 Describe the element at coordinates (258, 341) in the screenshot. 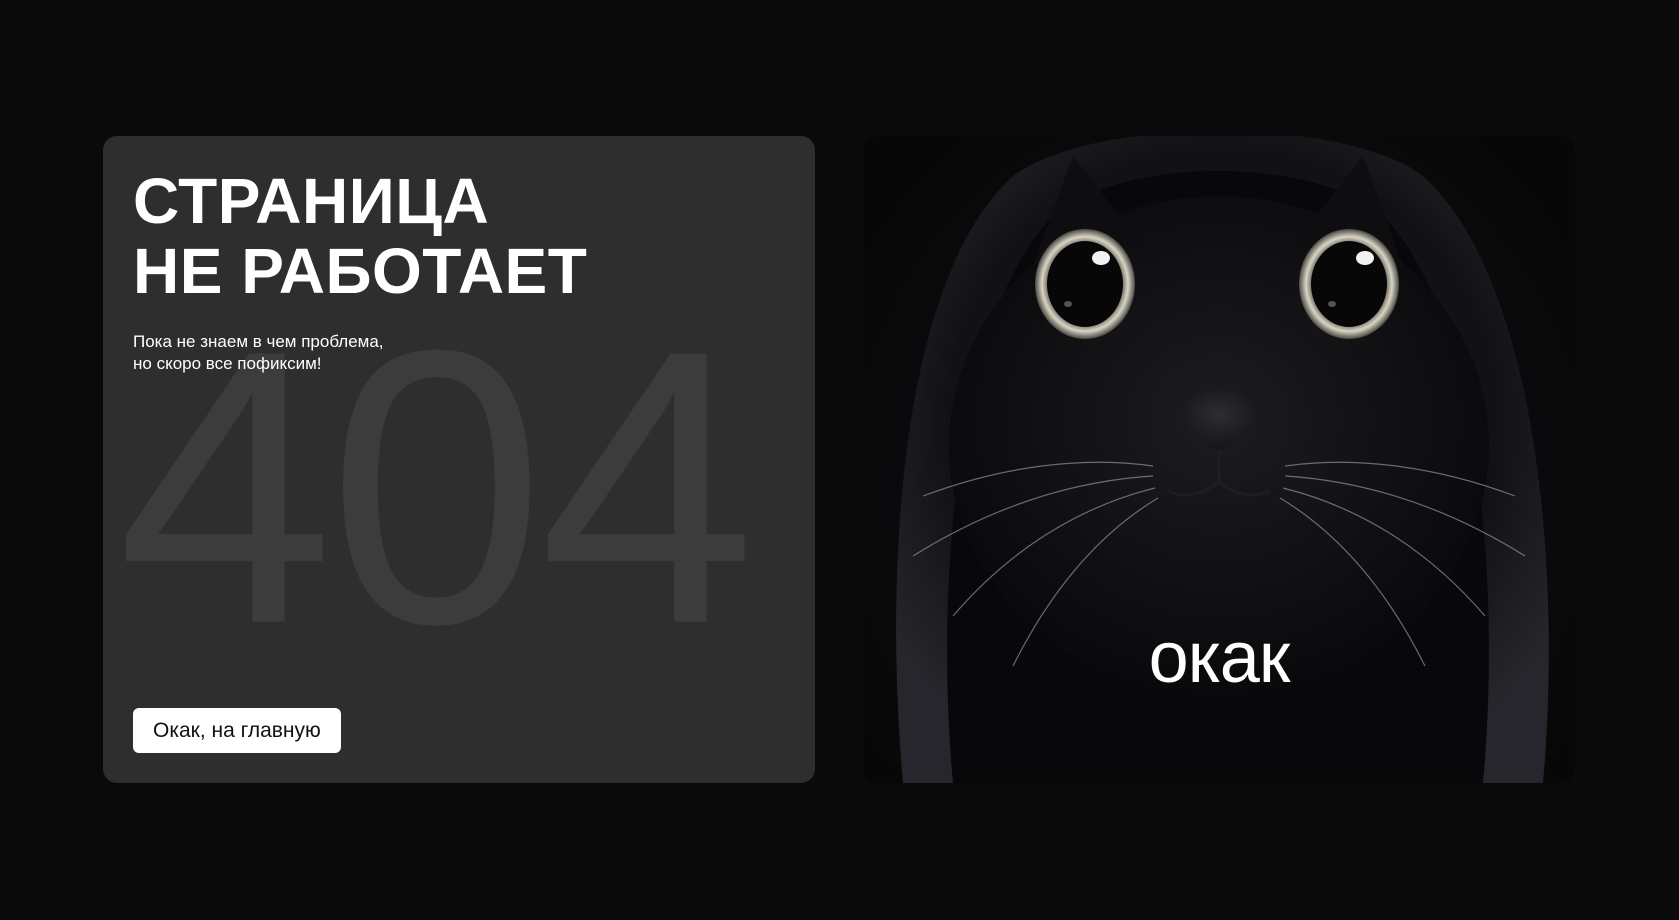

I see `error-description-line-1: Пока не знаем в чем проблема,` at that location.